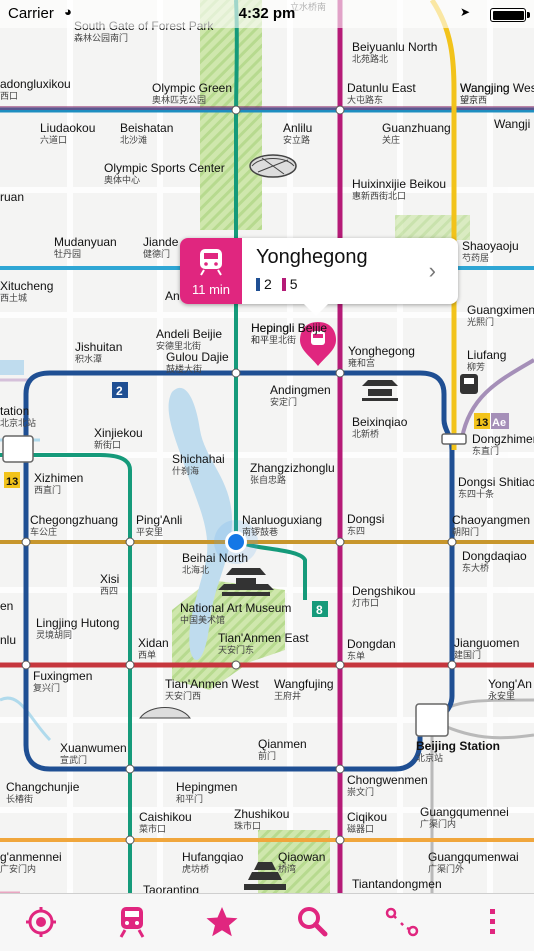  I want to click on station-label-chinese: 天安门西, so click(183, 696).